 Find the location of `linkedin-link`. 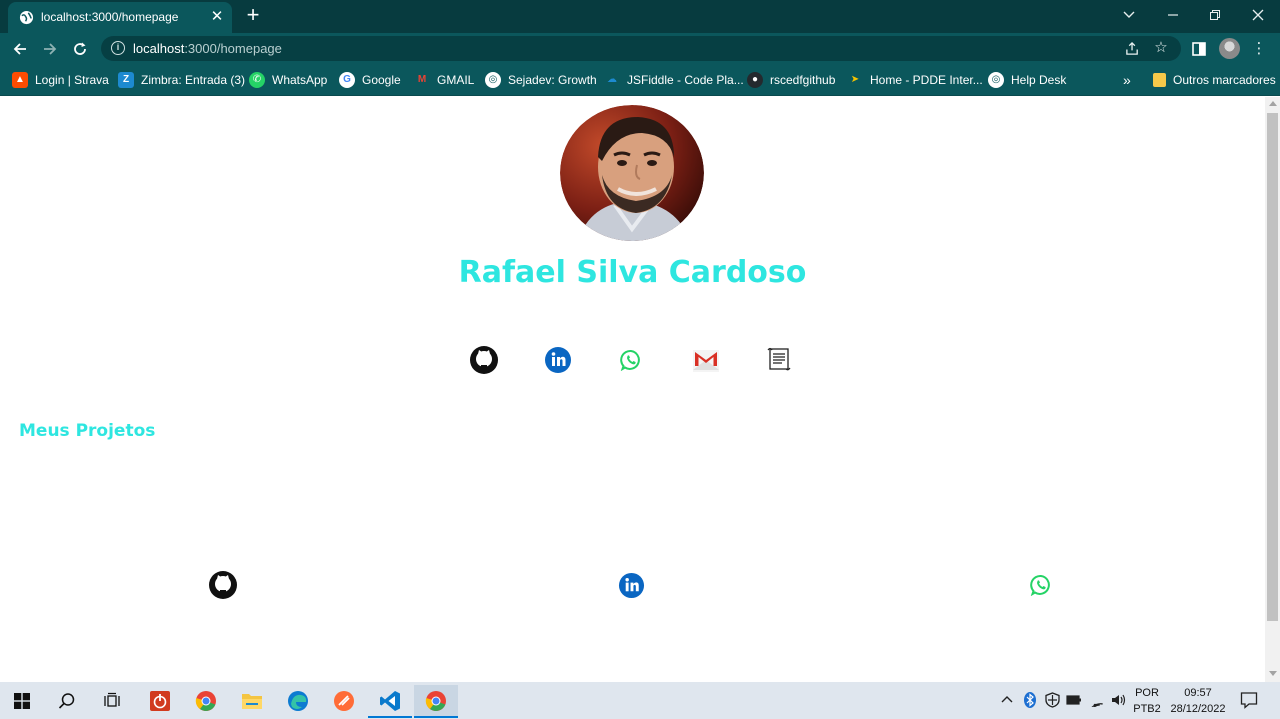

linkedin-link is located at coordinates (559, 361).